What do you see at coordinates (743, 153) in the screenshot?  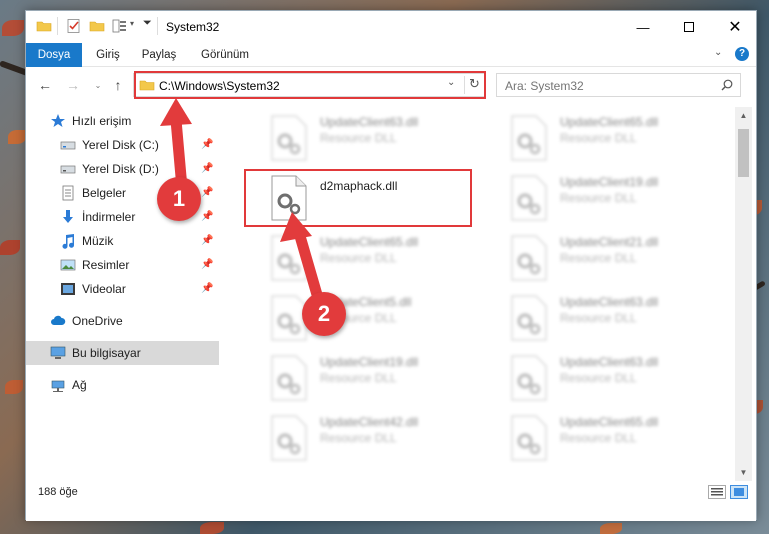 I see `scrollbar-thumb` at bounding box center [743, 153].